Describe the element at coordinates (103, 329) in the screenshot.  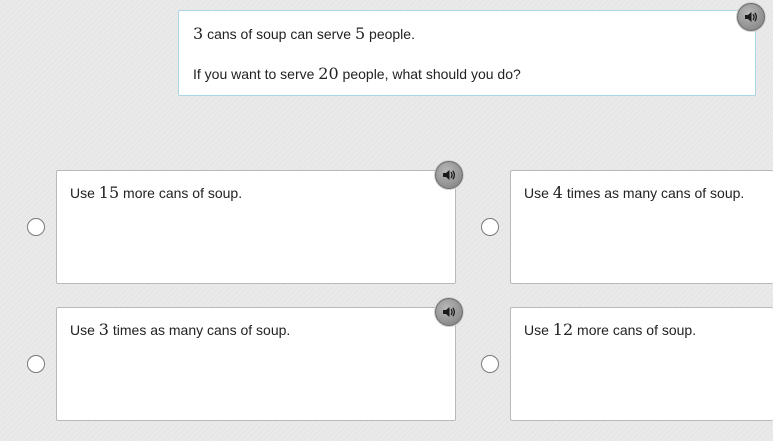
I see `choice-number: 3` at that location.